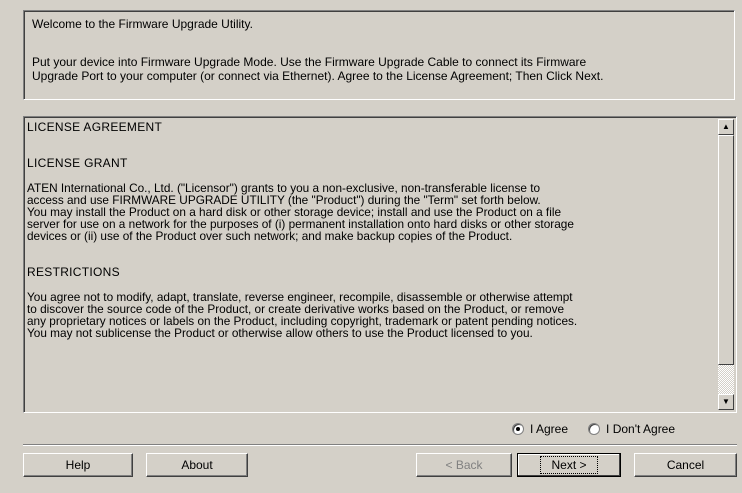 The height and width of the screenshot is (493, 742). I want to click on scroll-down-button: ▼, so click(726, 402).